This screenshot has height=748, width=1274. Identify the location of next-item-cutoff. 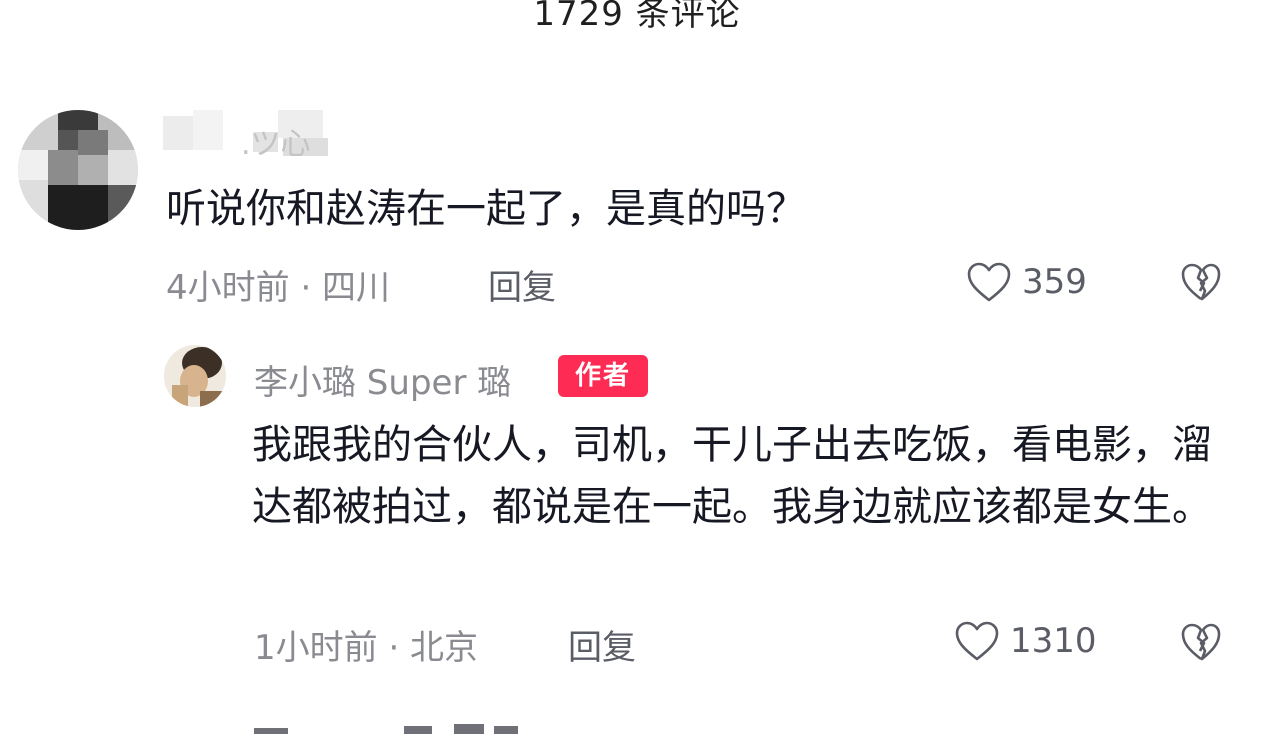
(404, 733).